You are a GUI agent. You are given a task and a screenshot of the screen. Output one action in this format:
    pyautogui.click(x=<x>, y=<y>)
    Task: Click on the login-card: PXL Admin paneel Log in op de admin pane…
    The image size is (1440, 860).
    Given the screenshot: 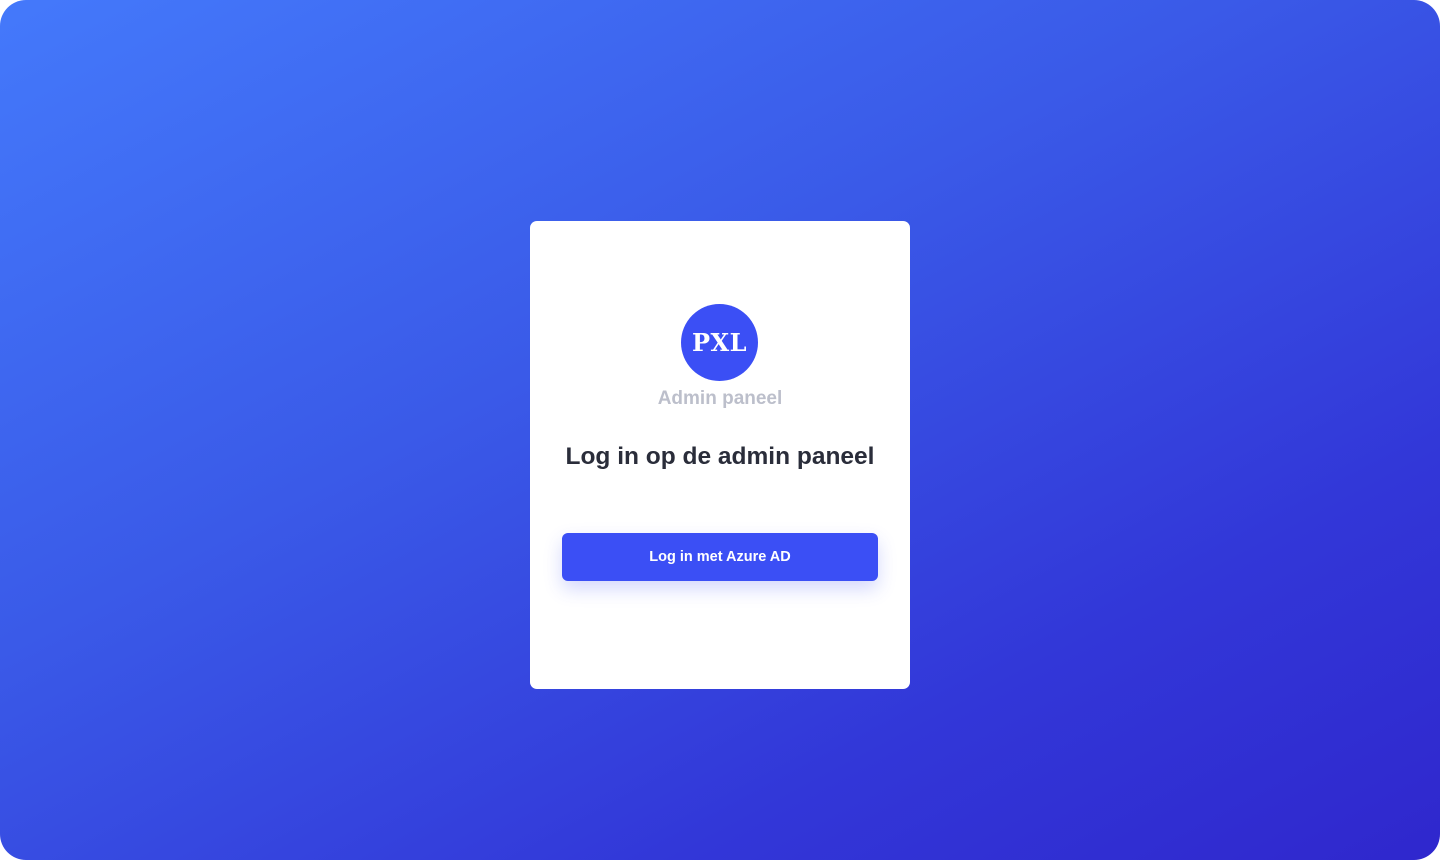 What is the action you would take?
    pyautogui.click(x=720, y=455)
    